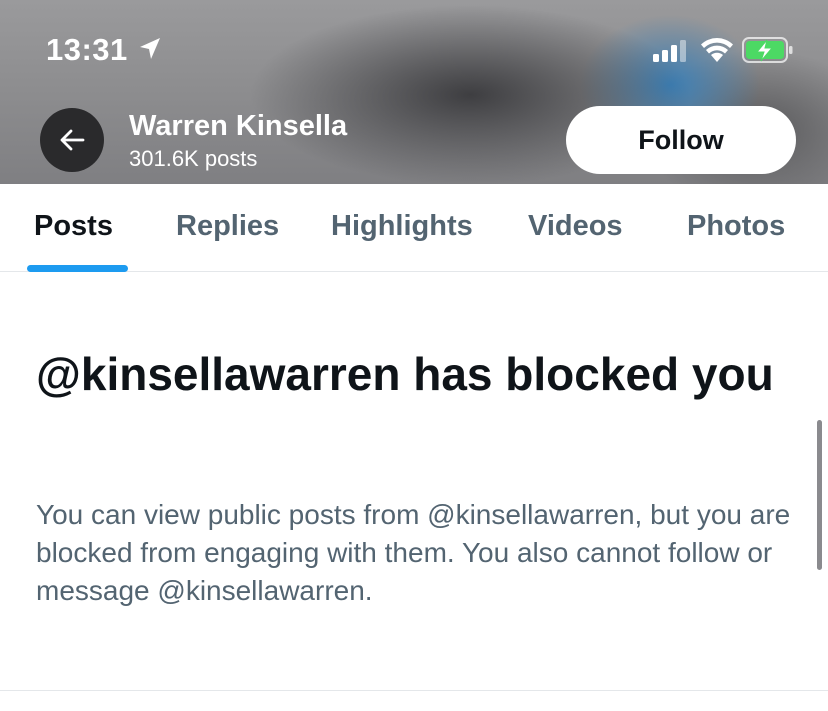 The width and height of the screenshot is (828, 711). I want to click on back-button, so click(72, 140).